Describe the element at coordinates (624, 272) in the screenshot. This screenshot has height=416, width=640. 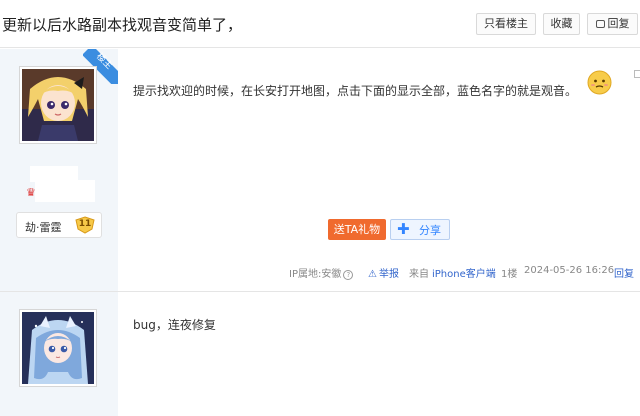
I see `post-reply-link: 回复` at that location.